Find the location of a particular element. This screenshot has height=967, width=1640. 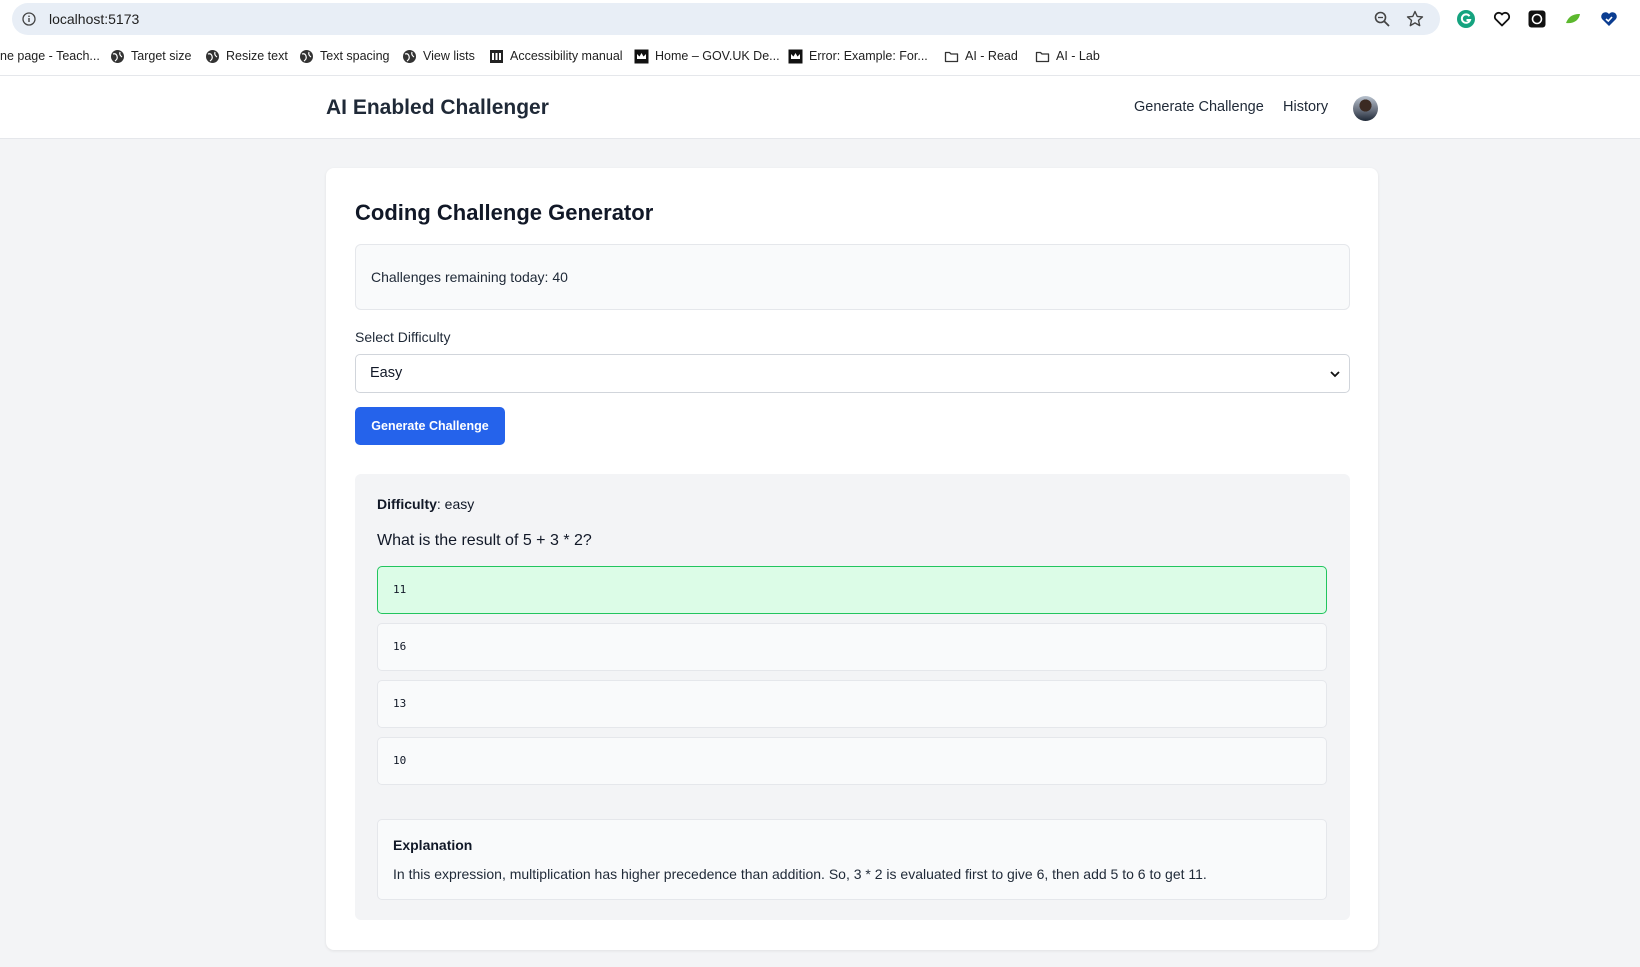

bookmark-item: Text spacing is located at coordinates (344, 56).